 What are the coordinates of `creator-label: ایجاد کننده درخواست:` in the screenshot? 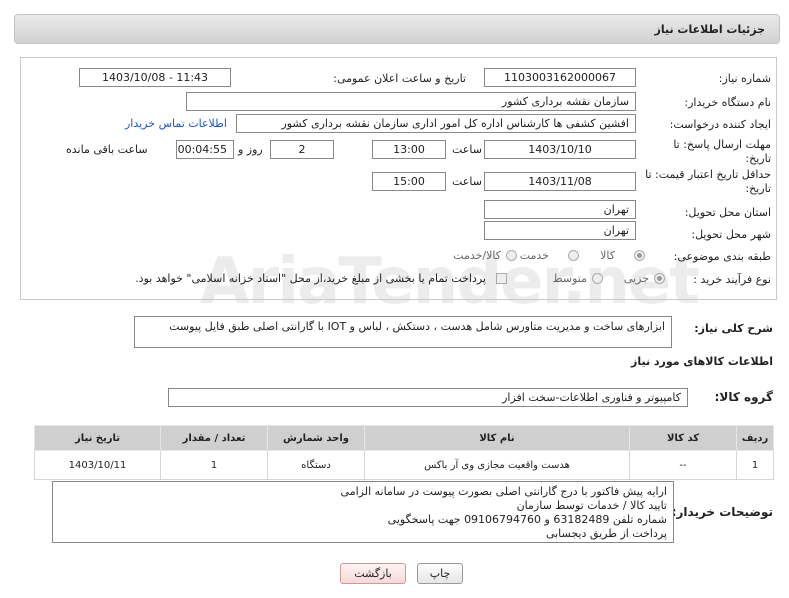 It's located at (720, 124).